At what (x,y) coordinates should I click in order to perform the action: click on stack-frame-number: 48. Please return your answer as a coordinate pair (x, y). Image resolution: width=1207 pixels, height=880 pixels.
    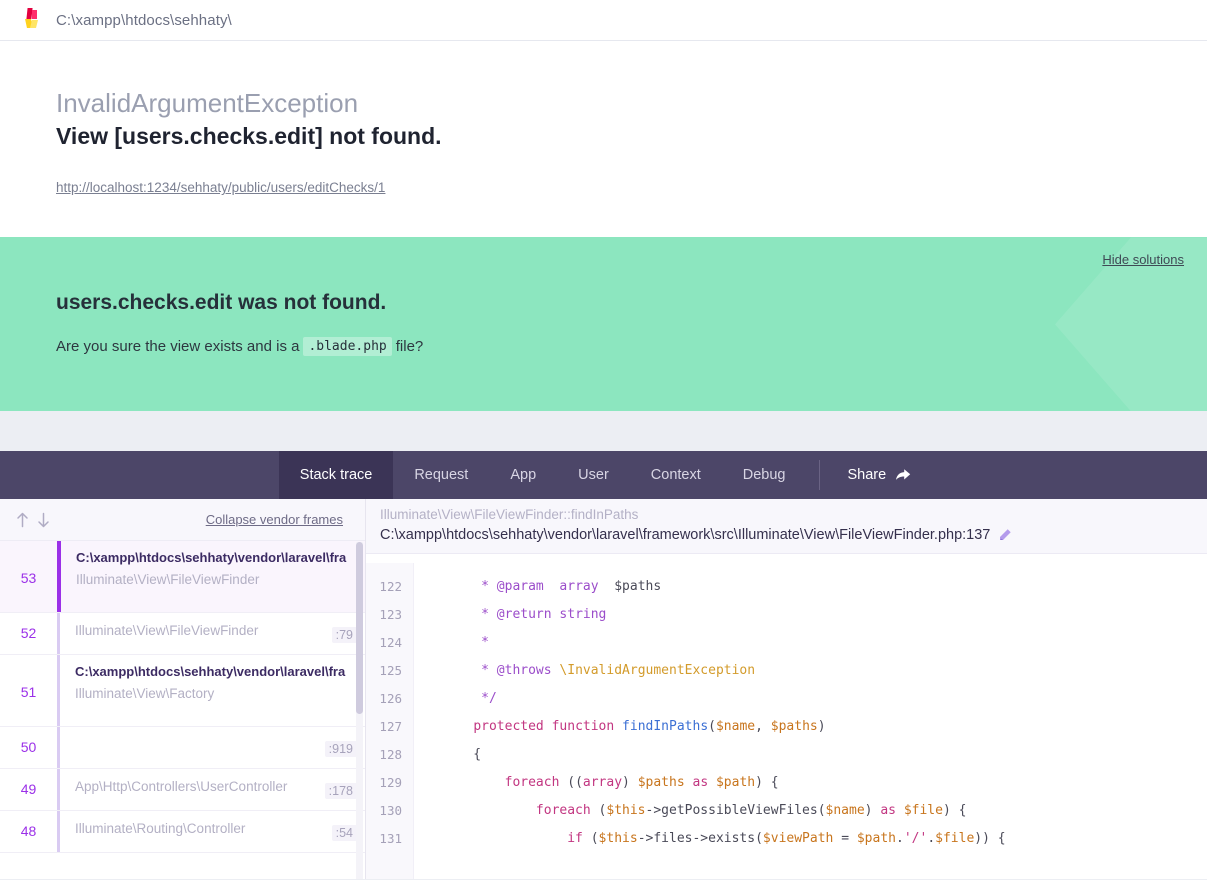
    Looking at the image, I should click on (28, 831).